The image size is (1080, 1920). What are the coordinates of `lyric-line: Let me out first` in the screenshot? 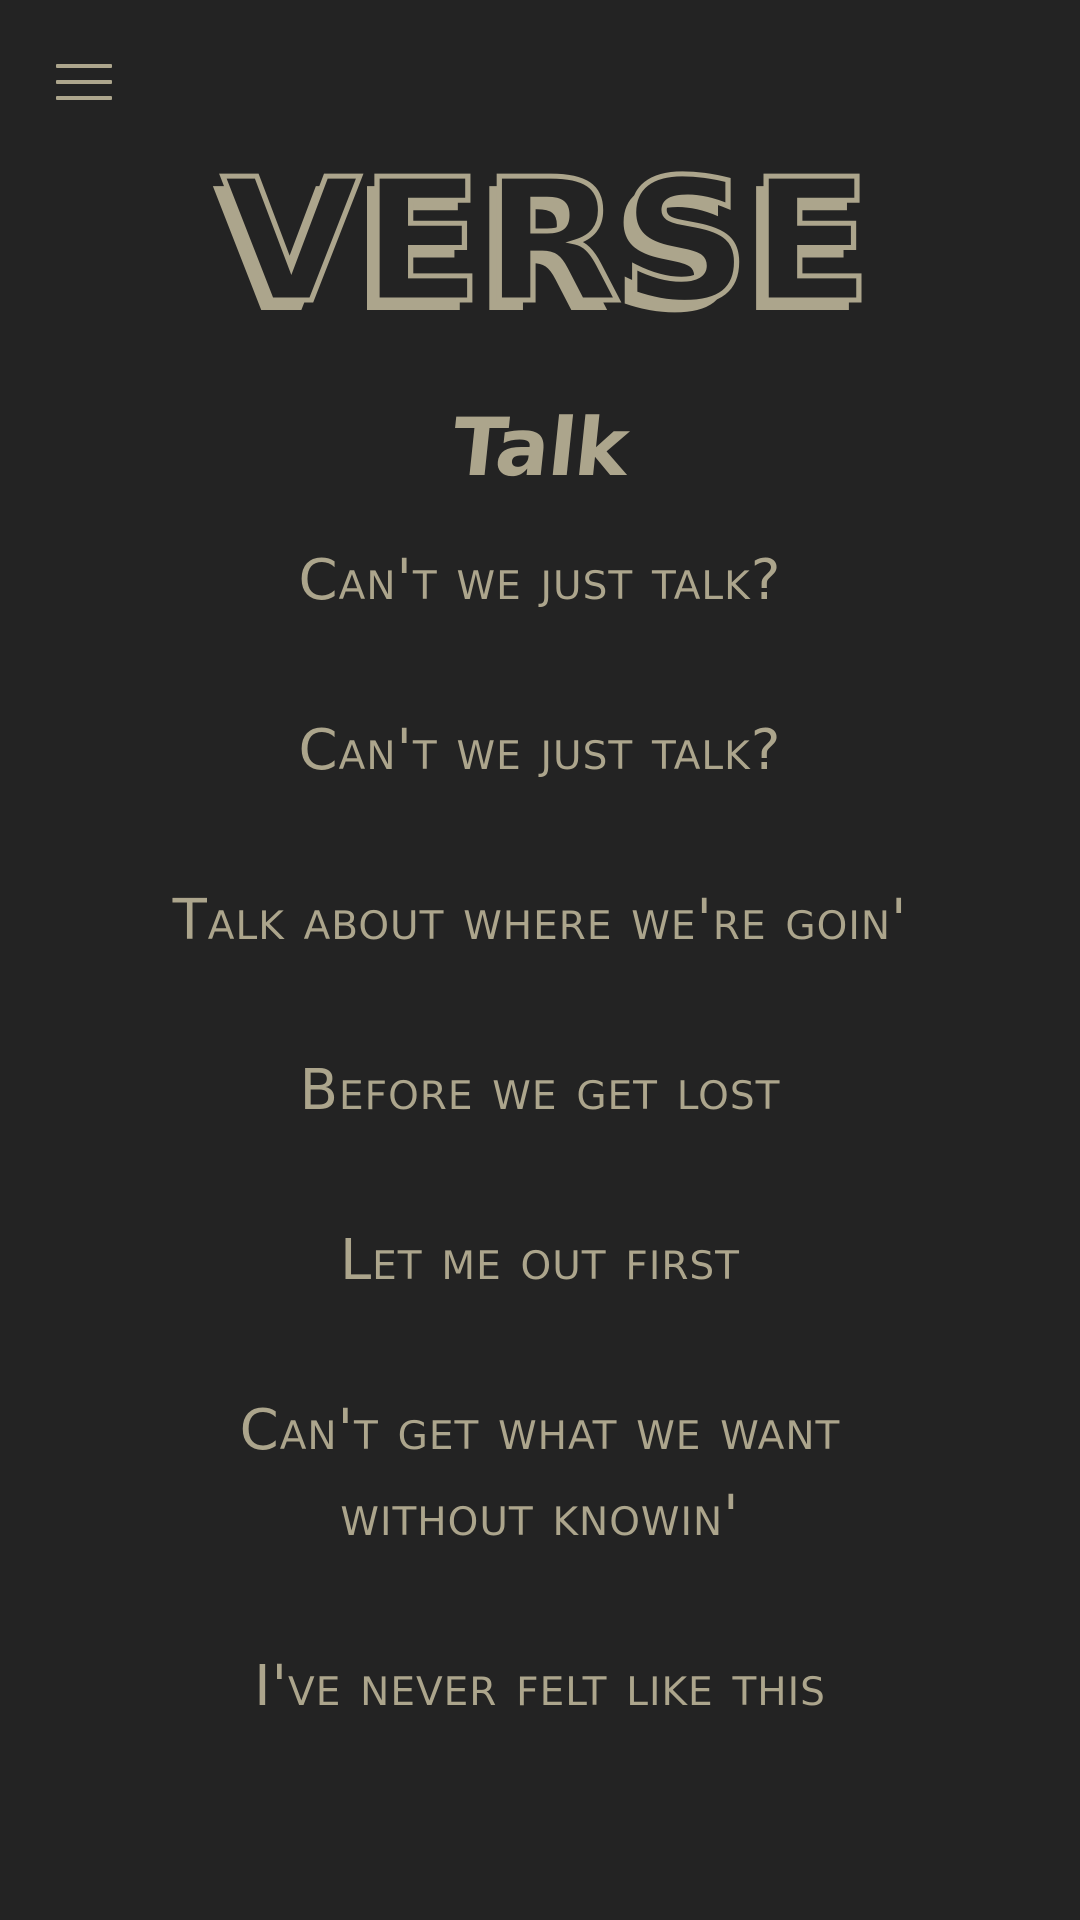 It's located at (540, 1260).